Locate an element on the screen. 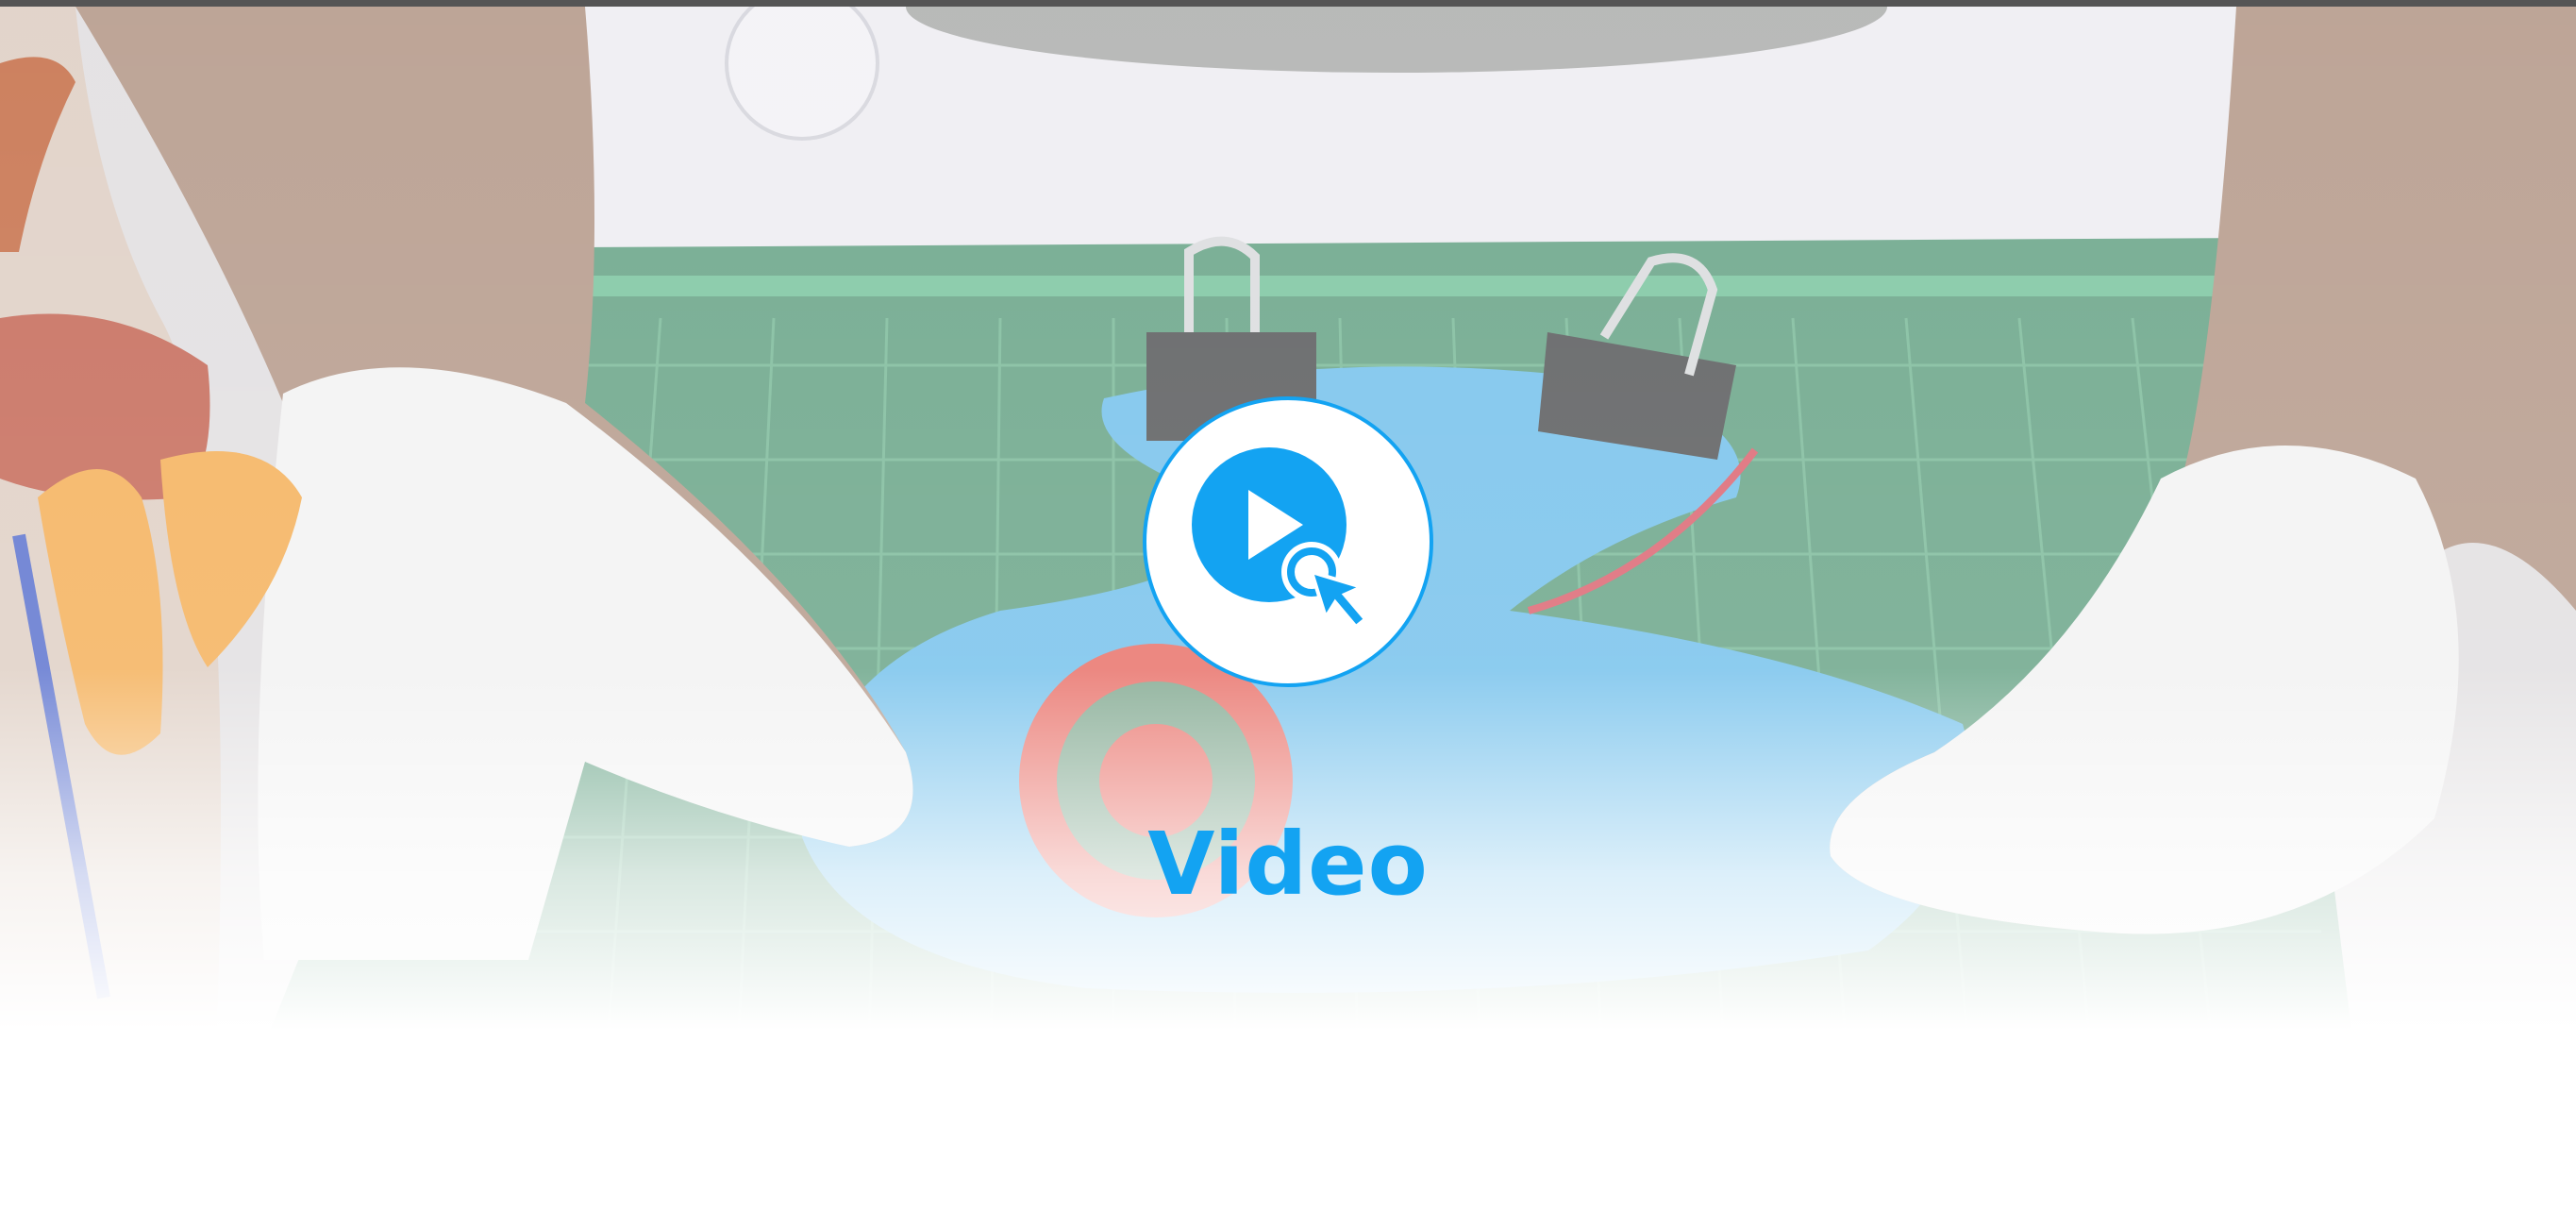 The width and height of the screenshot is (2576, 1211). video-play-cursor-icon is located at coordinates (1280, 538).